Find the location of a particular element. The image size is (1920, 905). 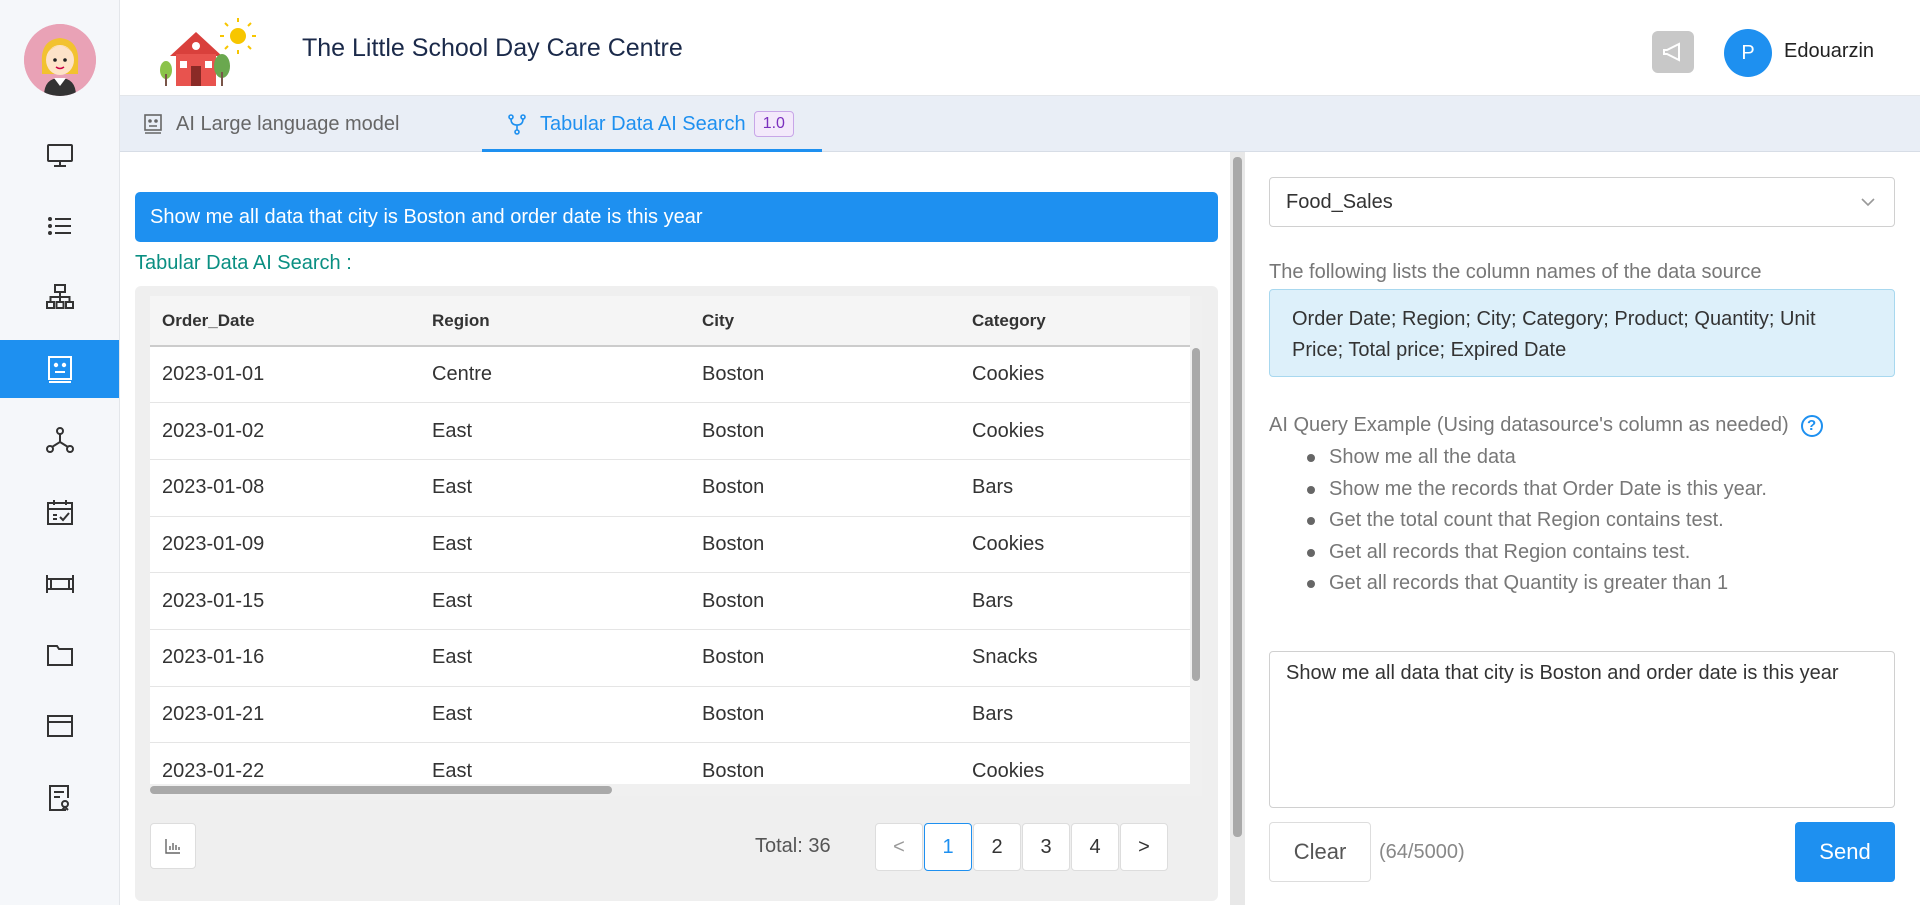

chevron-left-icon: < is located at coordinates (899, 846).